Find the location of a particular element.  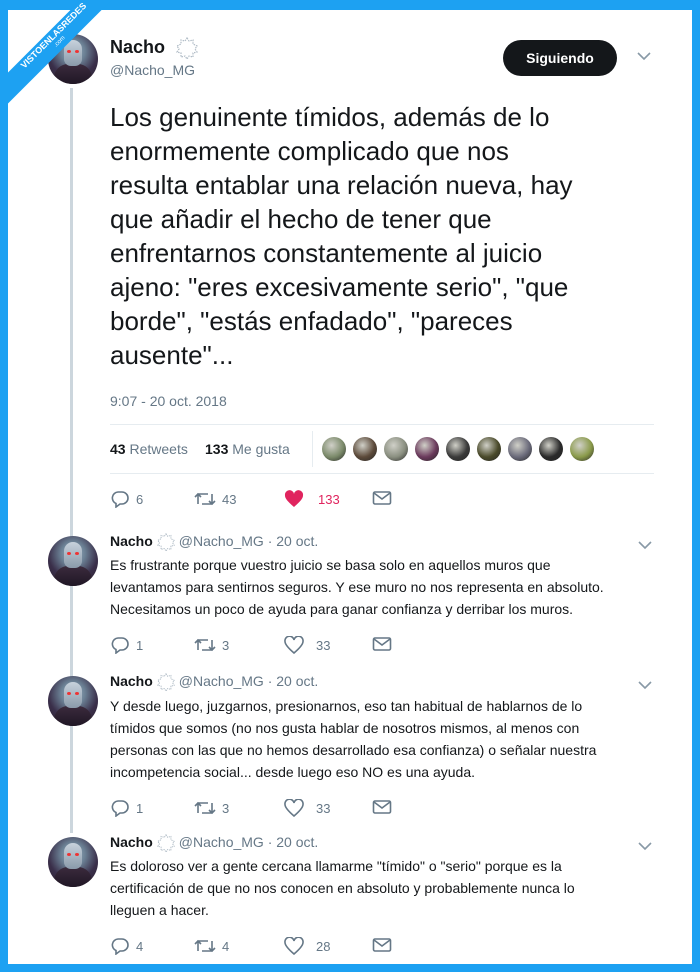

like-count: 28 is located at coordinates (323, 946).